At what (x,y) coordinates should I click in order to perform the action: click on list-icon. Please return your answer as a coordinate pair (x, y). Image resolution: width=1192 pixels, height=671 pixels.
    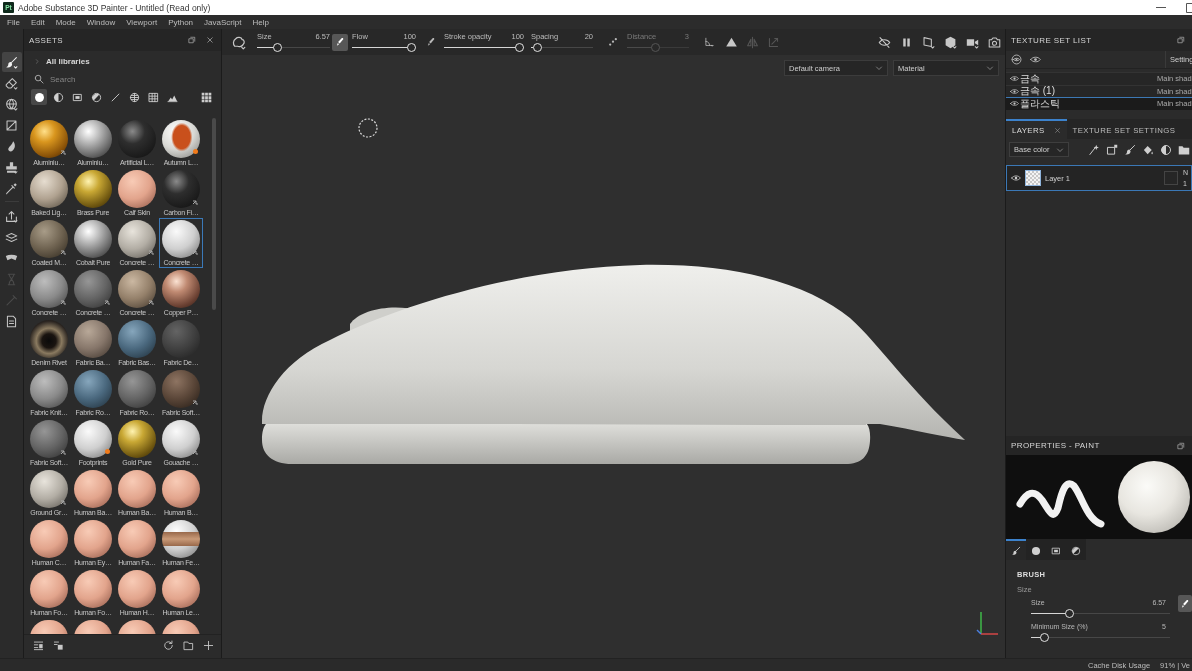
    Looking at the image, I should click on (38, 645).